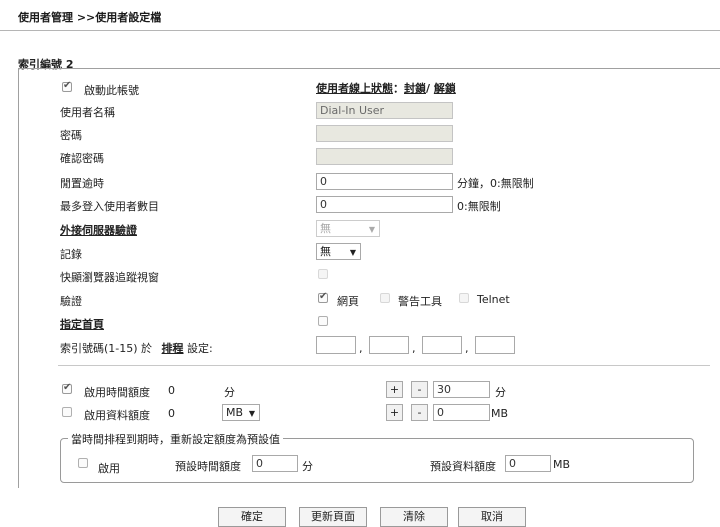  I want to click on data-quota-adjust-unit: MB, so click(500, 413).